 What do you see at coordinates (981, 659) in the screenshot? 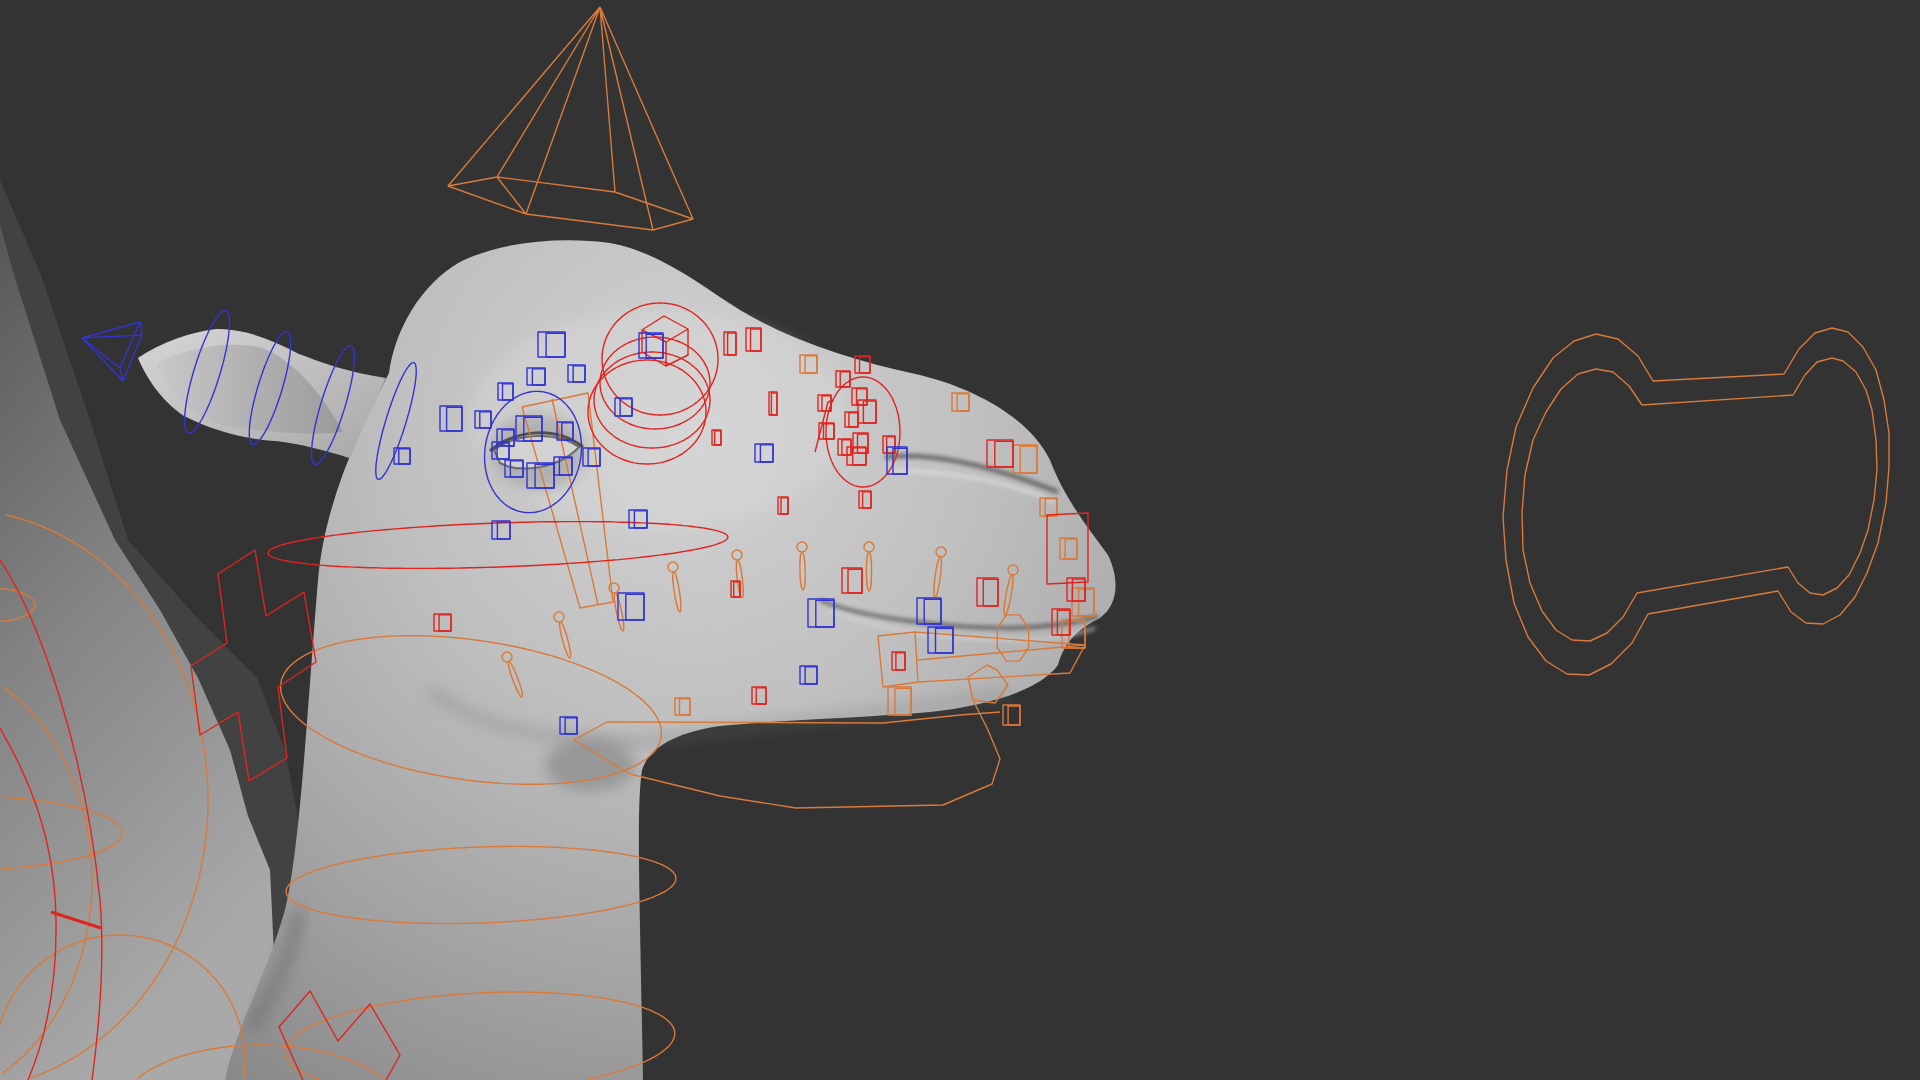
I see `jaw-box-control` at bounding box center [981, 659].